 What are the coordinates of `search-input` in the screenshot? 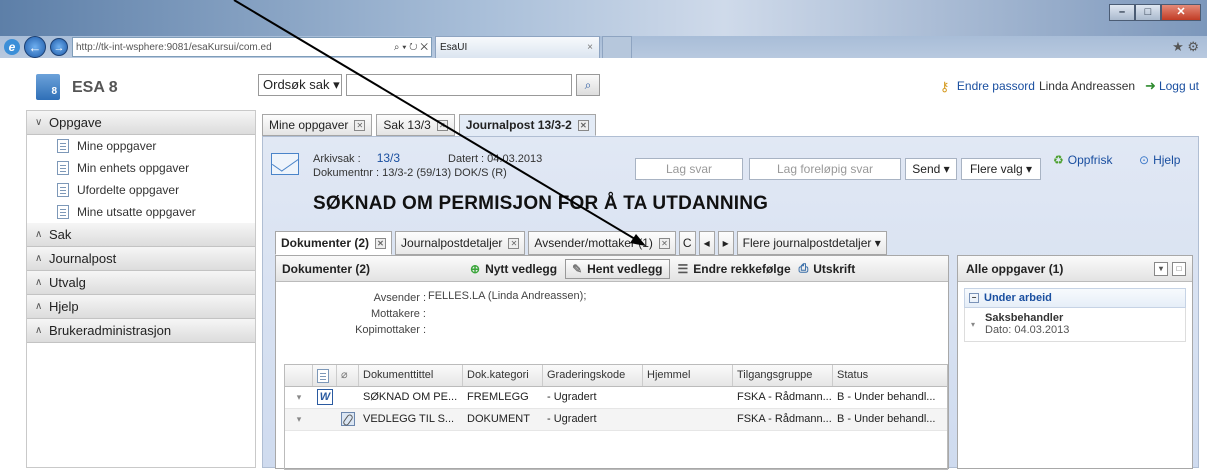 It's located at (459, 85).